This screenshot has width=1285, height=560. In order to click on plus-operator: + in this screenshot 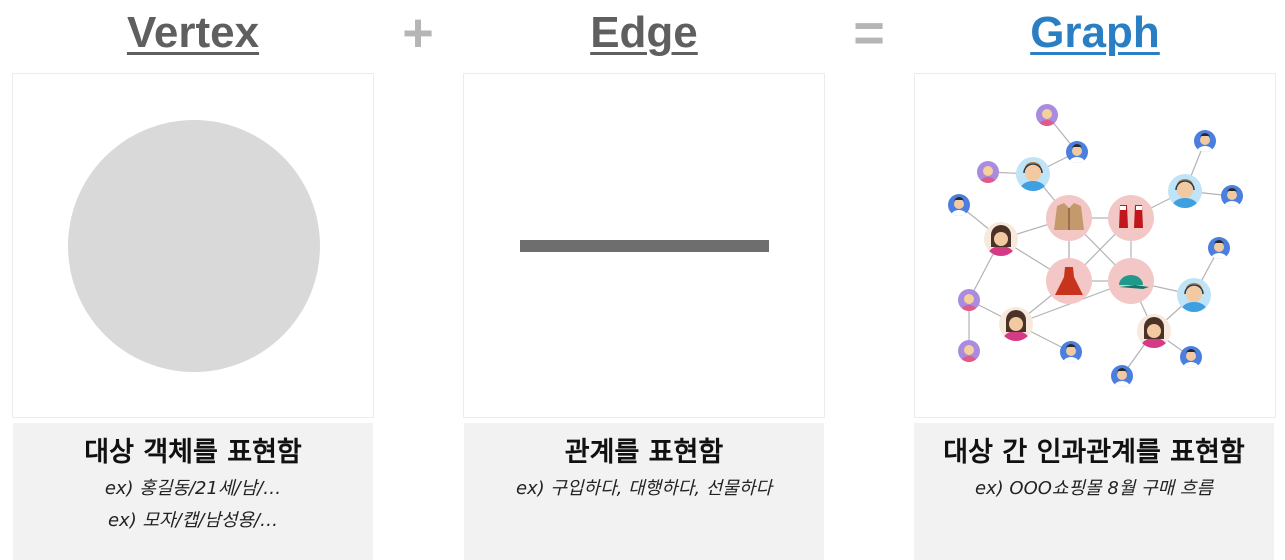, I will do `click(418, 33)`.